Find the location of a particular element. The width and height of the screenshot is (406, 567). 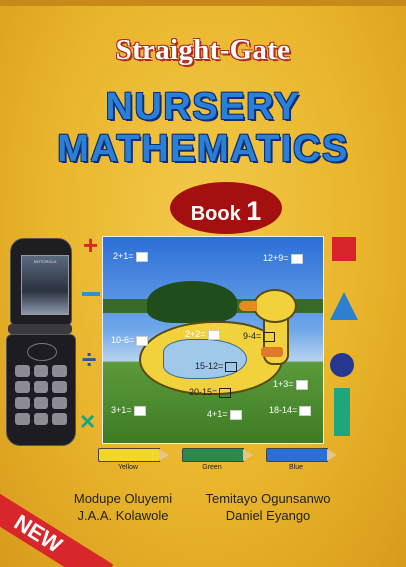

phone-hinge is located at coordinates (40, 329).